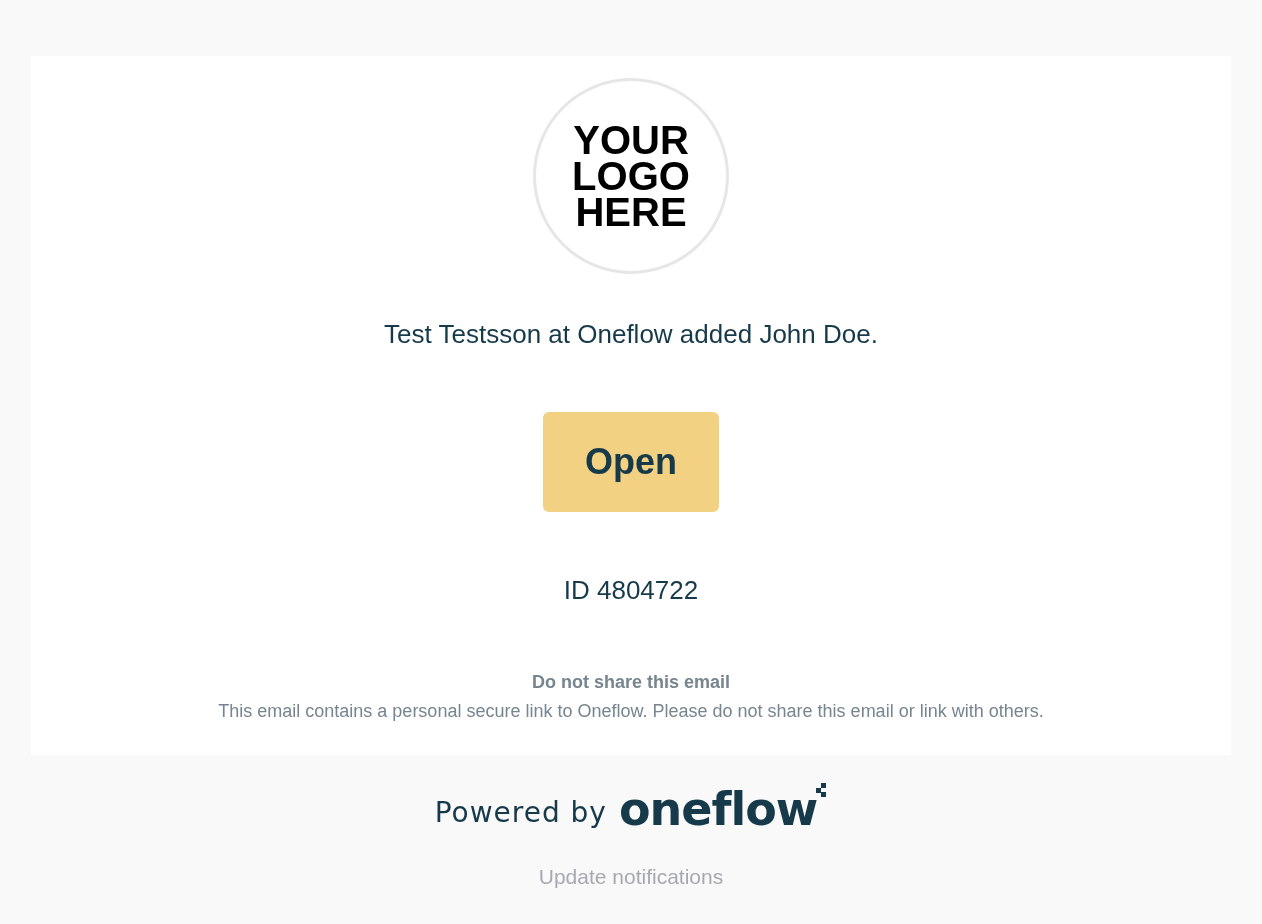 This screenshot has height=924, width=1262. Describe the element at coordinates (631, 176) in the screenshot. I see `logo-text: YOUR LOGO HERE` at that location.